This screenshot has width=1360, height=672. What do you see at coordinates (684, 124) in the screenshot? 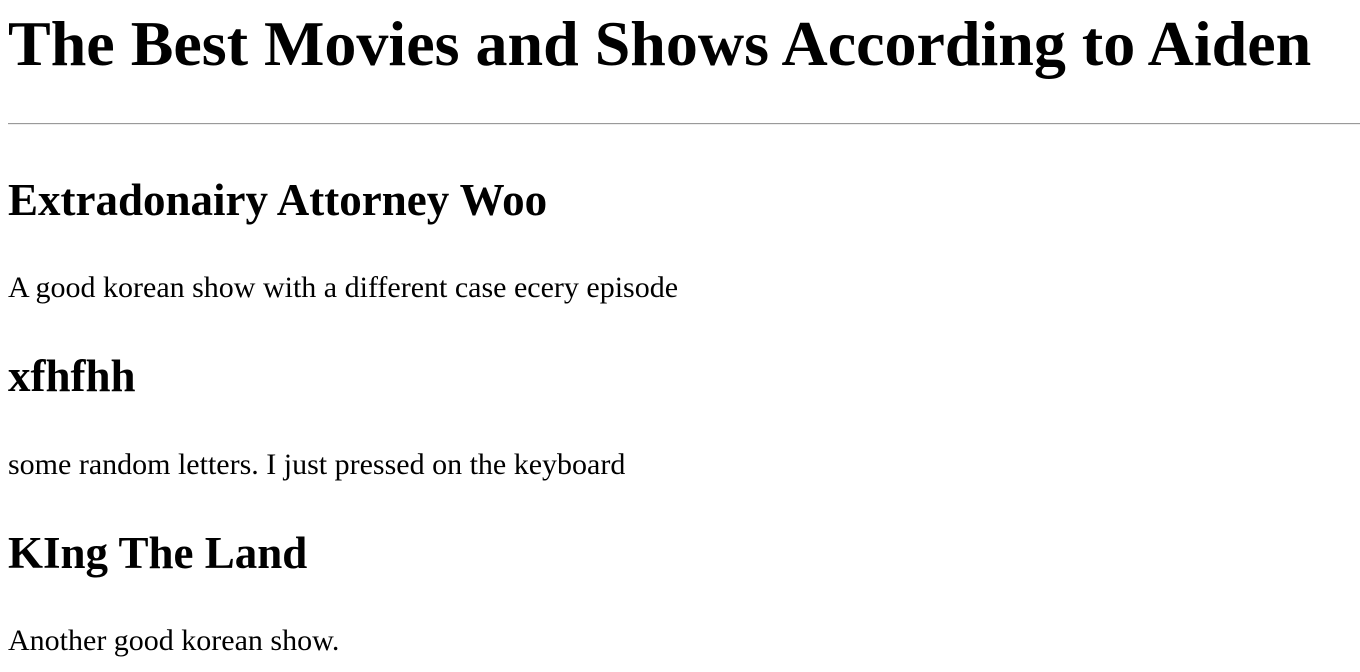
I see `horizontal-divider` at bounding box center [684, 124].